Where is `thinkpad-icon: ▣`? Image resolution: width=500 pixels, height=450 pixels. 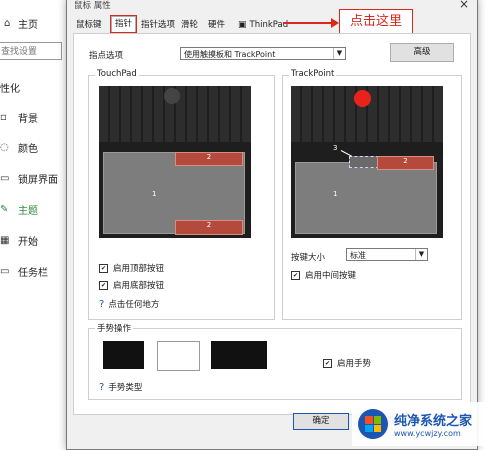
thinkpad-icon: ▣ is located at coordinates (242, 25).